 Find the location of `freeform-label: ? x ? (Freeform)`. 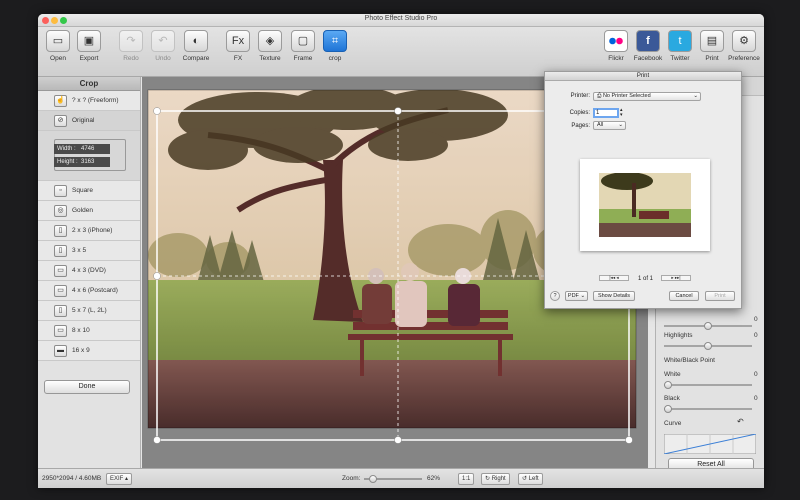

freeform-label: ? x ? (Freeform) is located at coordinates (95, 100).